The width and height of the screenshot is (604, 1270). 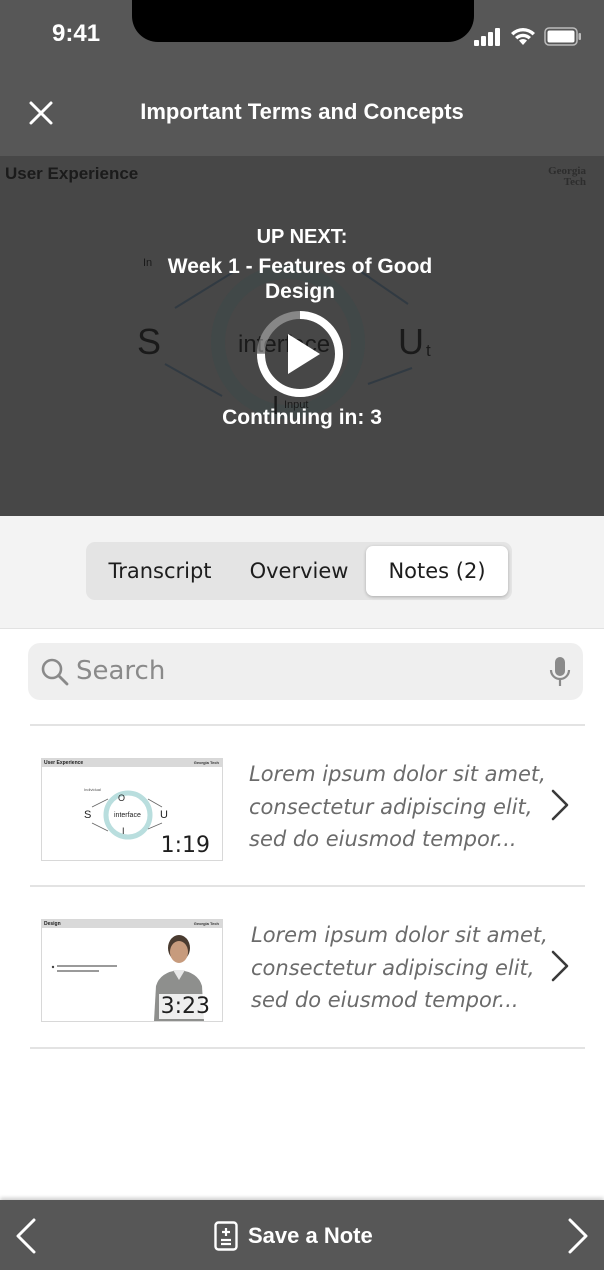 I want to click on cellular-signal-icon, so click(x=487, y=37).